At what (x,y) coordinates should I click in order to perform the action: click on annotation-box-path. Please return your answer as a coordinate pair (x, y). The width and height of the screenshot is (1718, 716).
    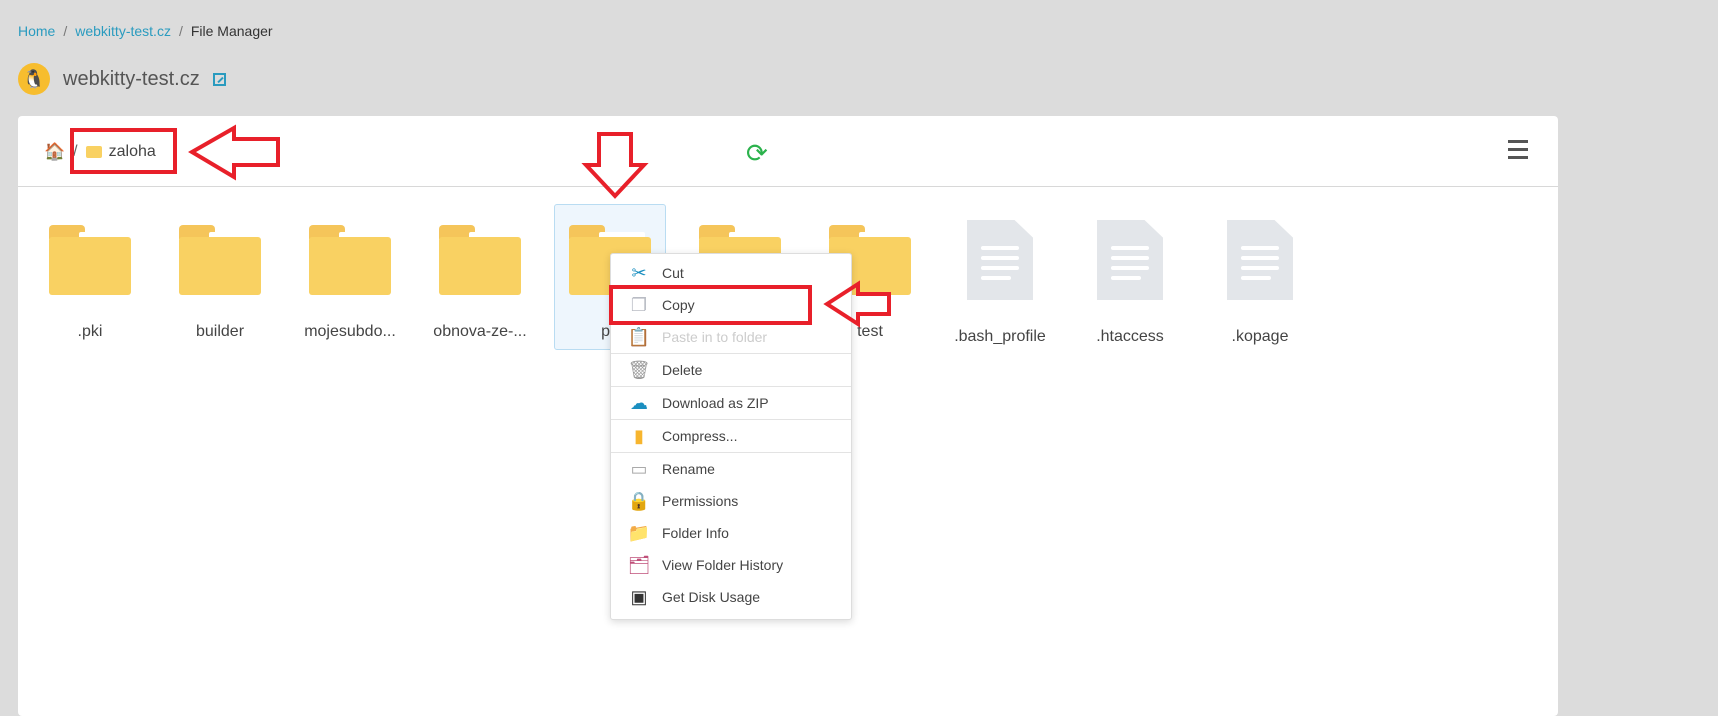
    Looking at the image, I should click on (123, 151).